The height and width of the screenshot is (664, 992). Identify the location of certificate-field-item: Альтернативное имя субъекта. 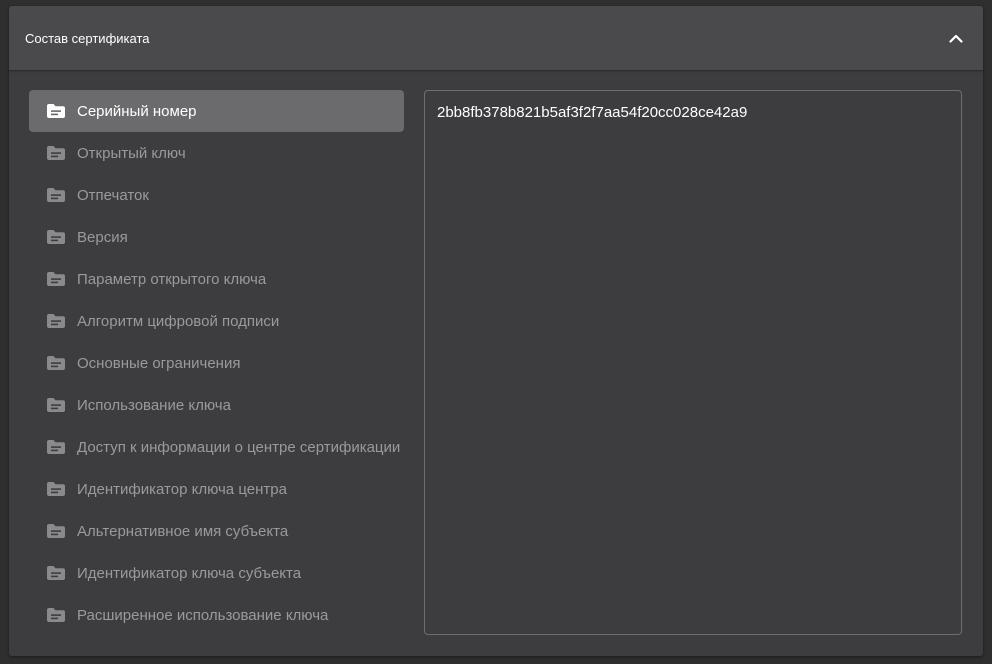
(216, 531).